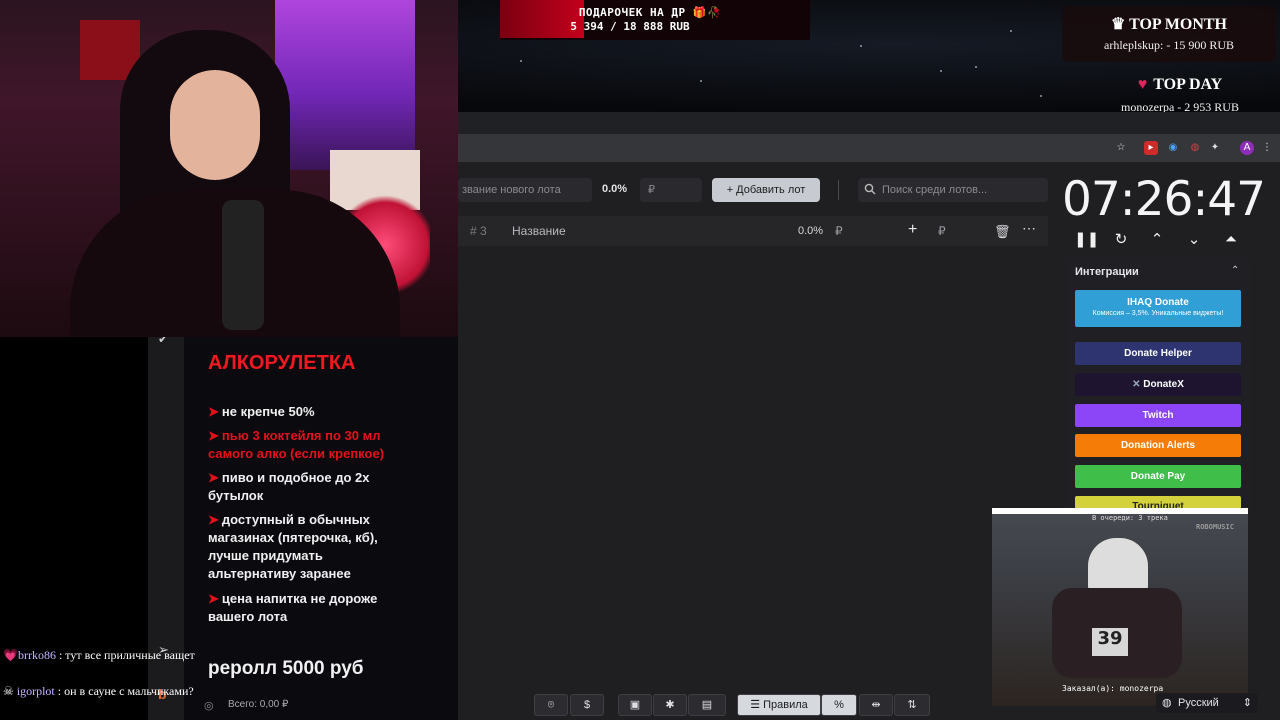  What do you see at coordinates (671, 190) in the screenshot?
I see `new-lot-amount-input: ₽` at bounding box center [671, 190].